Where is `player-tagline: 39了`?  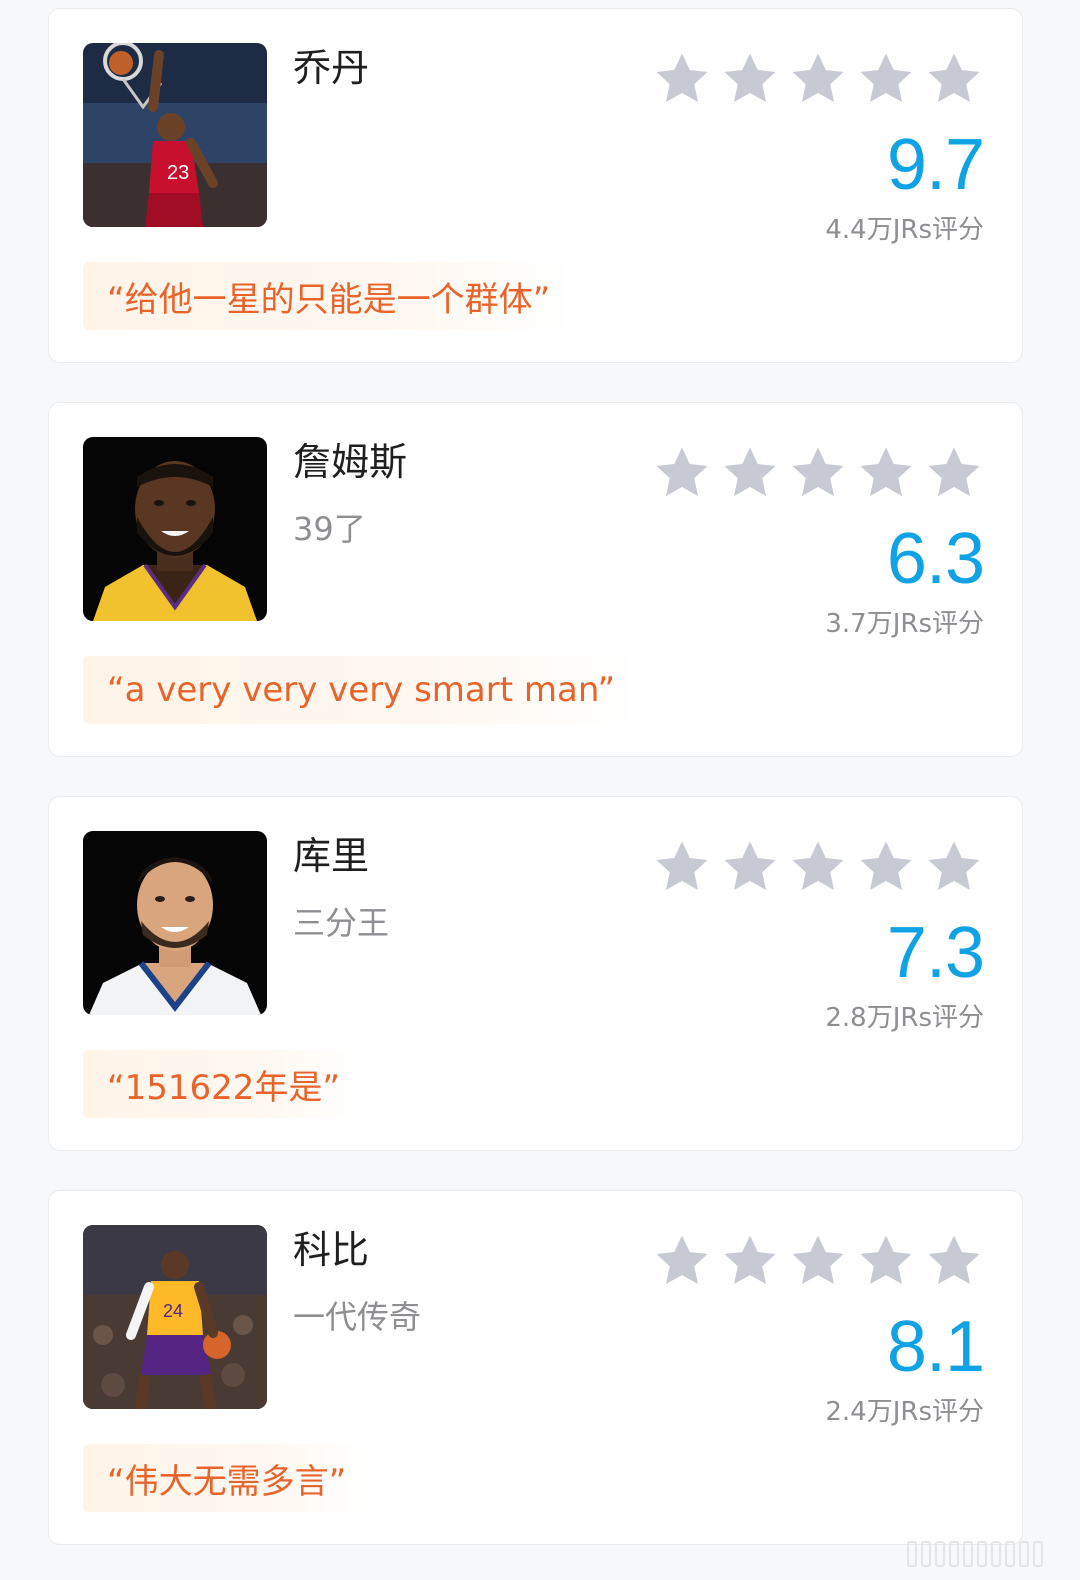
player-tagline: 39了 is located at coordinates (329, 529).